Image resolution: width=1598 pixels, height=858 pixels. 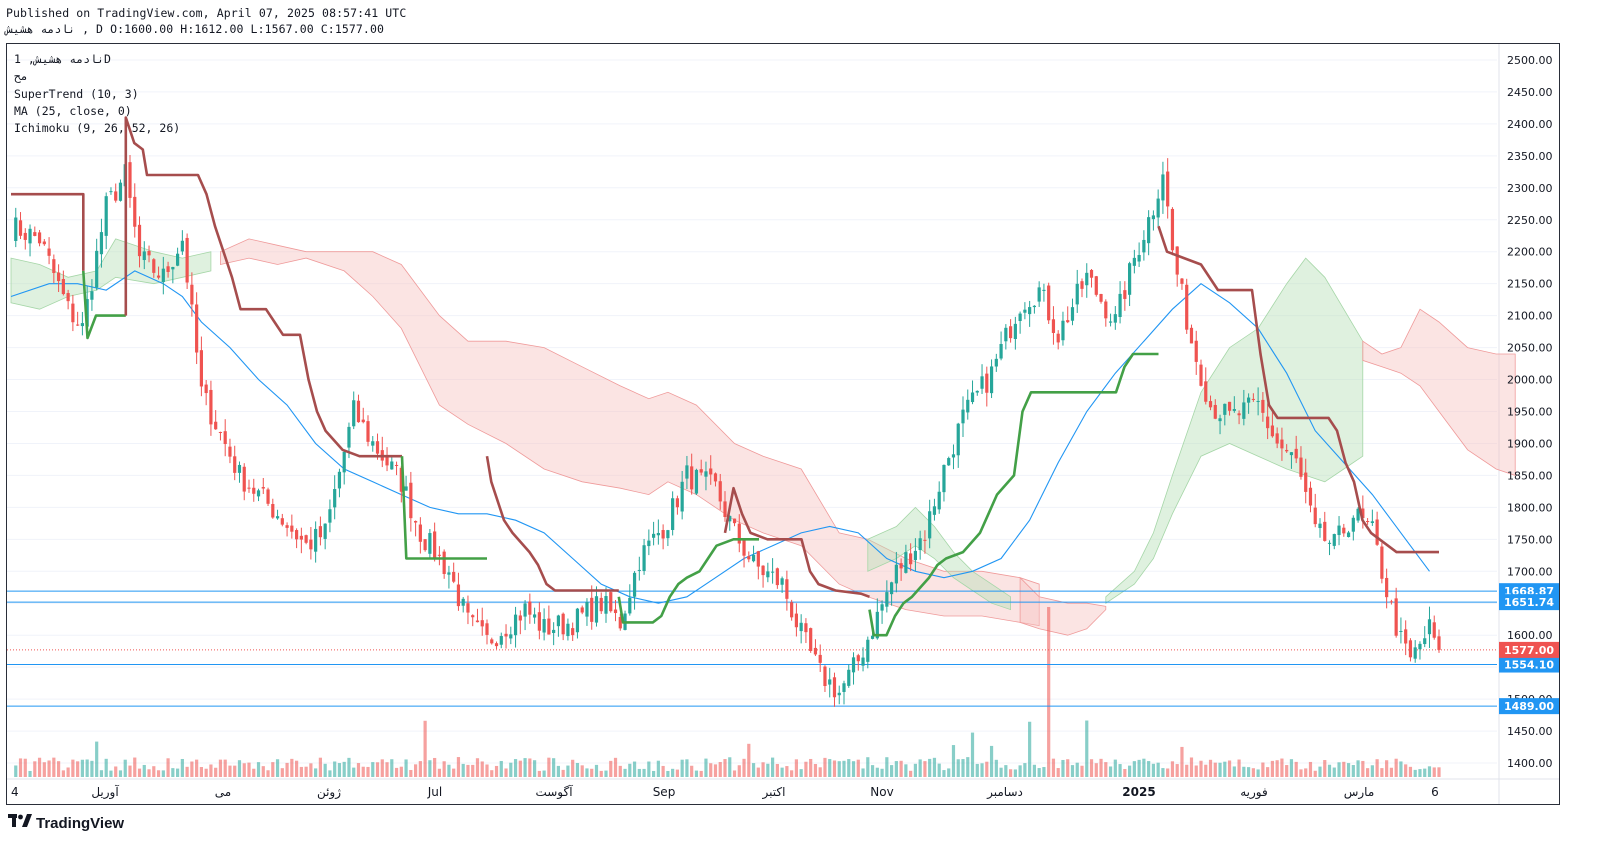 I want to click on x-tick-label: 4, so click(x=15, y=792).